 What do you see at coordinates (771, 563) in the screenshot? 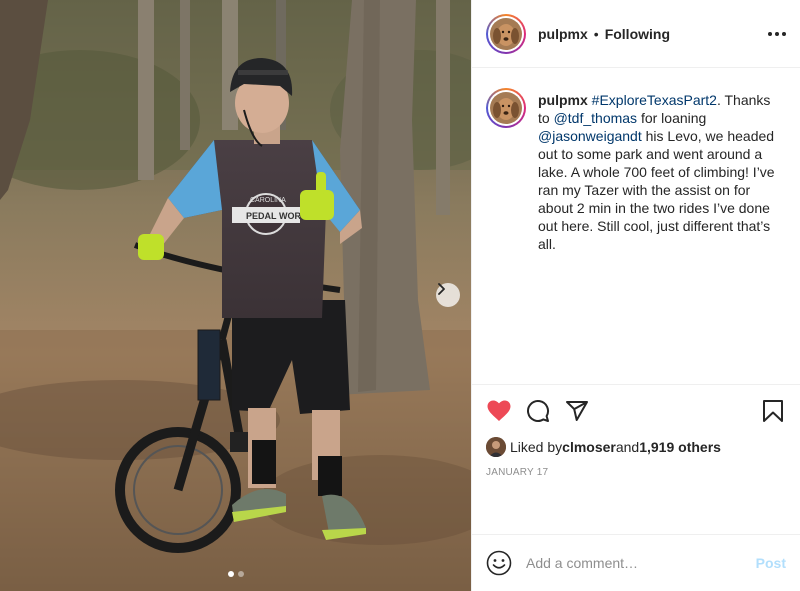
I see `post-comment-button: Post` at bounding box center [771, 563].